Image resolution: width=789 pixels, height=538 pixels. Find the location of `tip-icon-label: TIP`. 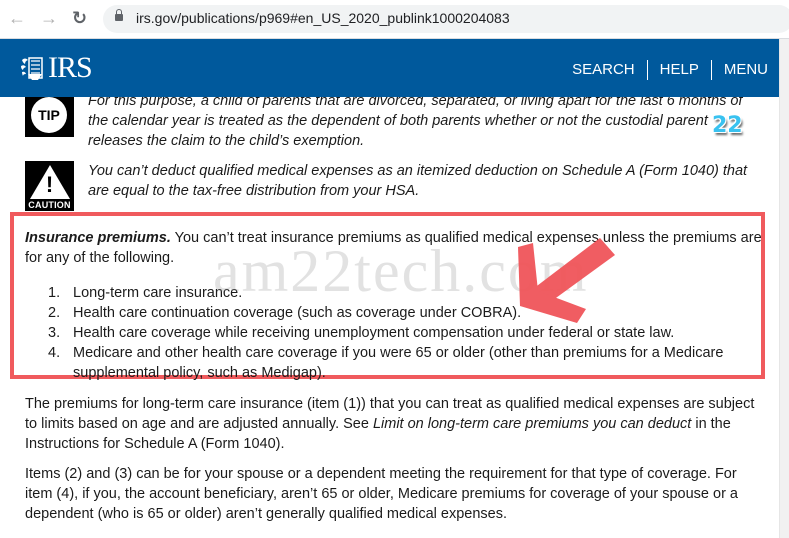

tip-icon-label: TIP is located at coordinates (49, 115).